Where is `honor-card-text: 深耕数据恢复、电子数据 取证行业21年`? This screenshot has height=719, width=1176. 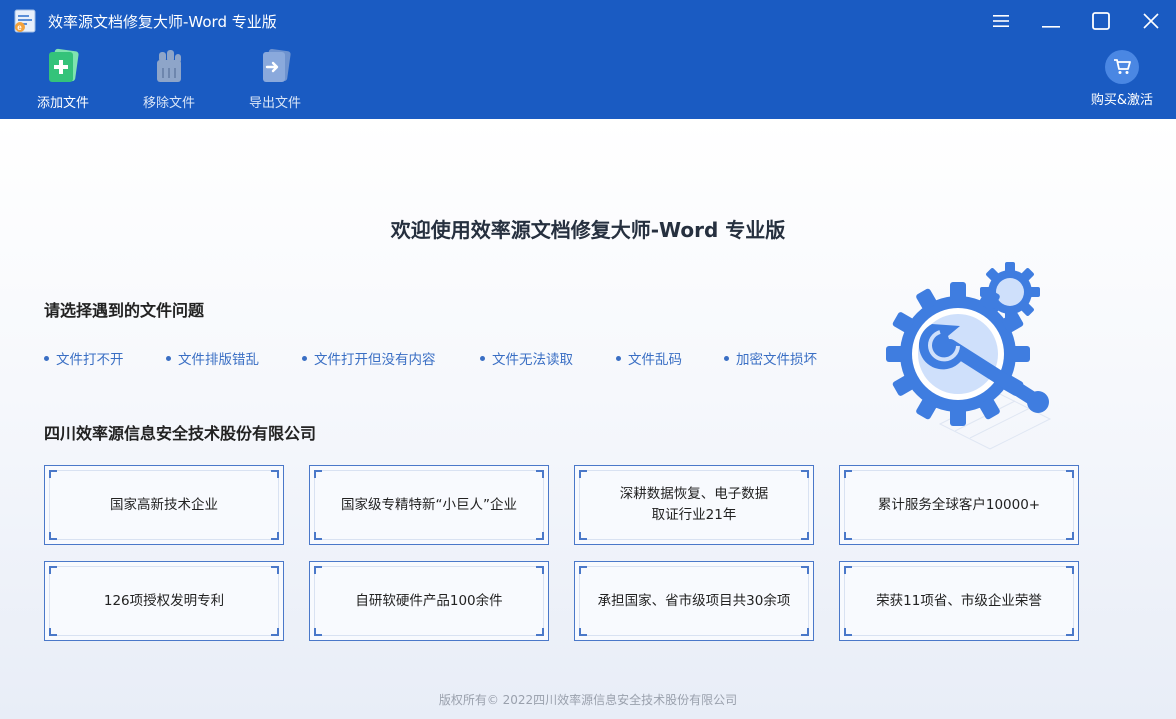
honor-card-text: 深耕数据恢复、电子数据 取证行业21年 is located at coordinates (694, 504).